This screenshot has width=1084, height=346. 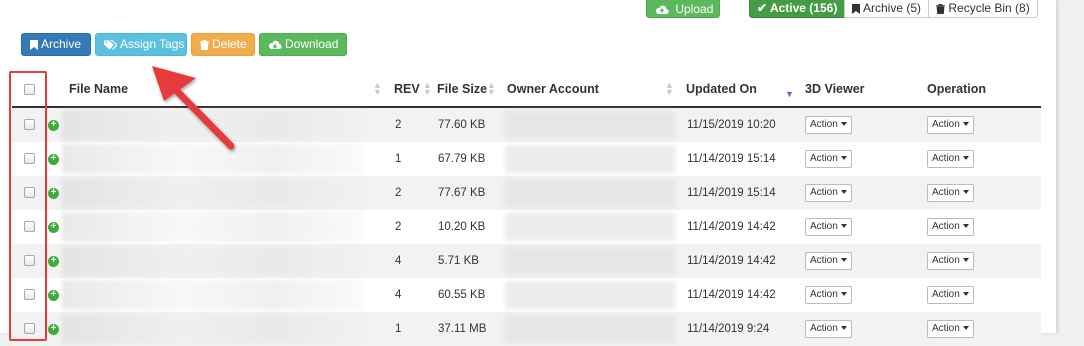 I want to click on delete-label: Delete, so click(x=229, y=44).